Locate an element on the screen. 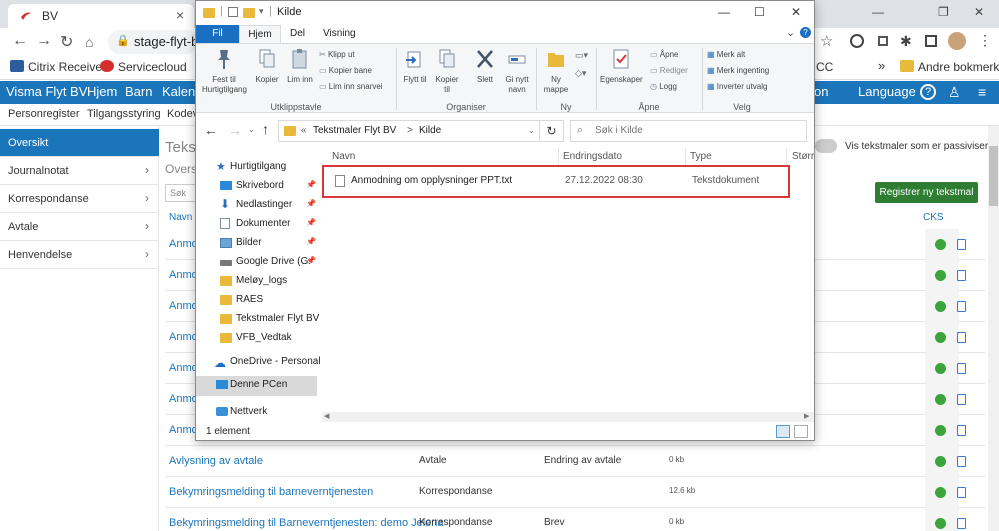 The height and width of the screenshot is (531, 999). tab-del: Del is located at coordinates (297, 33).